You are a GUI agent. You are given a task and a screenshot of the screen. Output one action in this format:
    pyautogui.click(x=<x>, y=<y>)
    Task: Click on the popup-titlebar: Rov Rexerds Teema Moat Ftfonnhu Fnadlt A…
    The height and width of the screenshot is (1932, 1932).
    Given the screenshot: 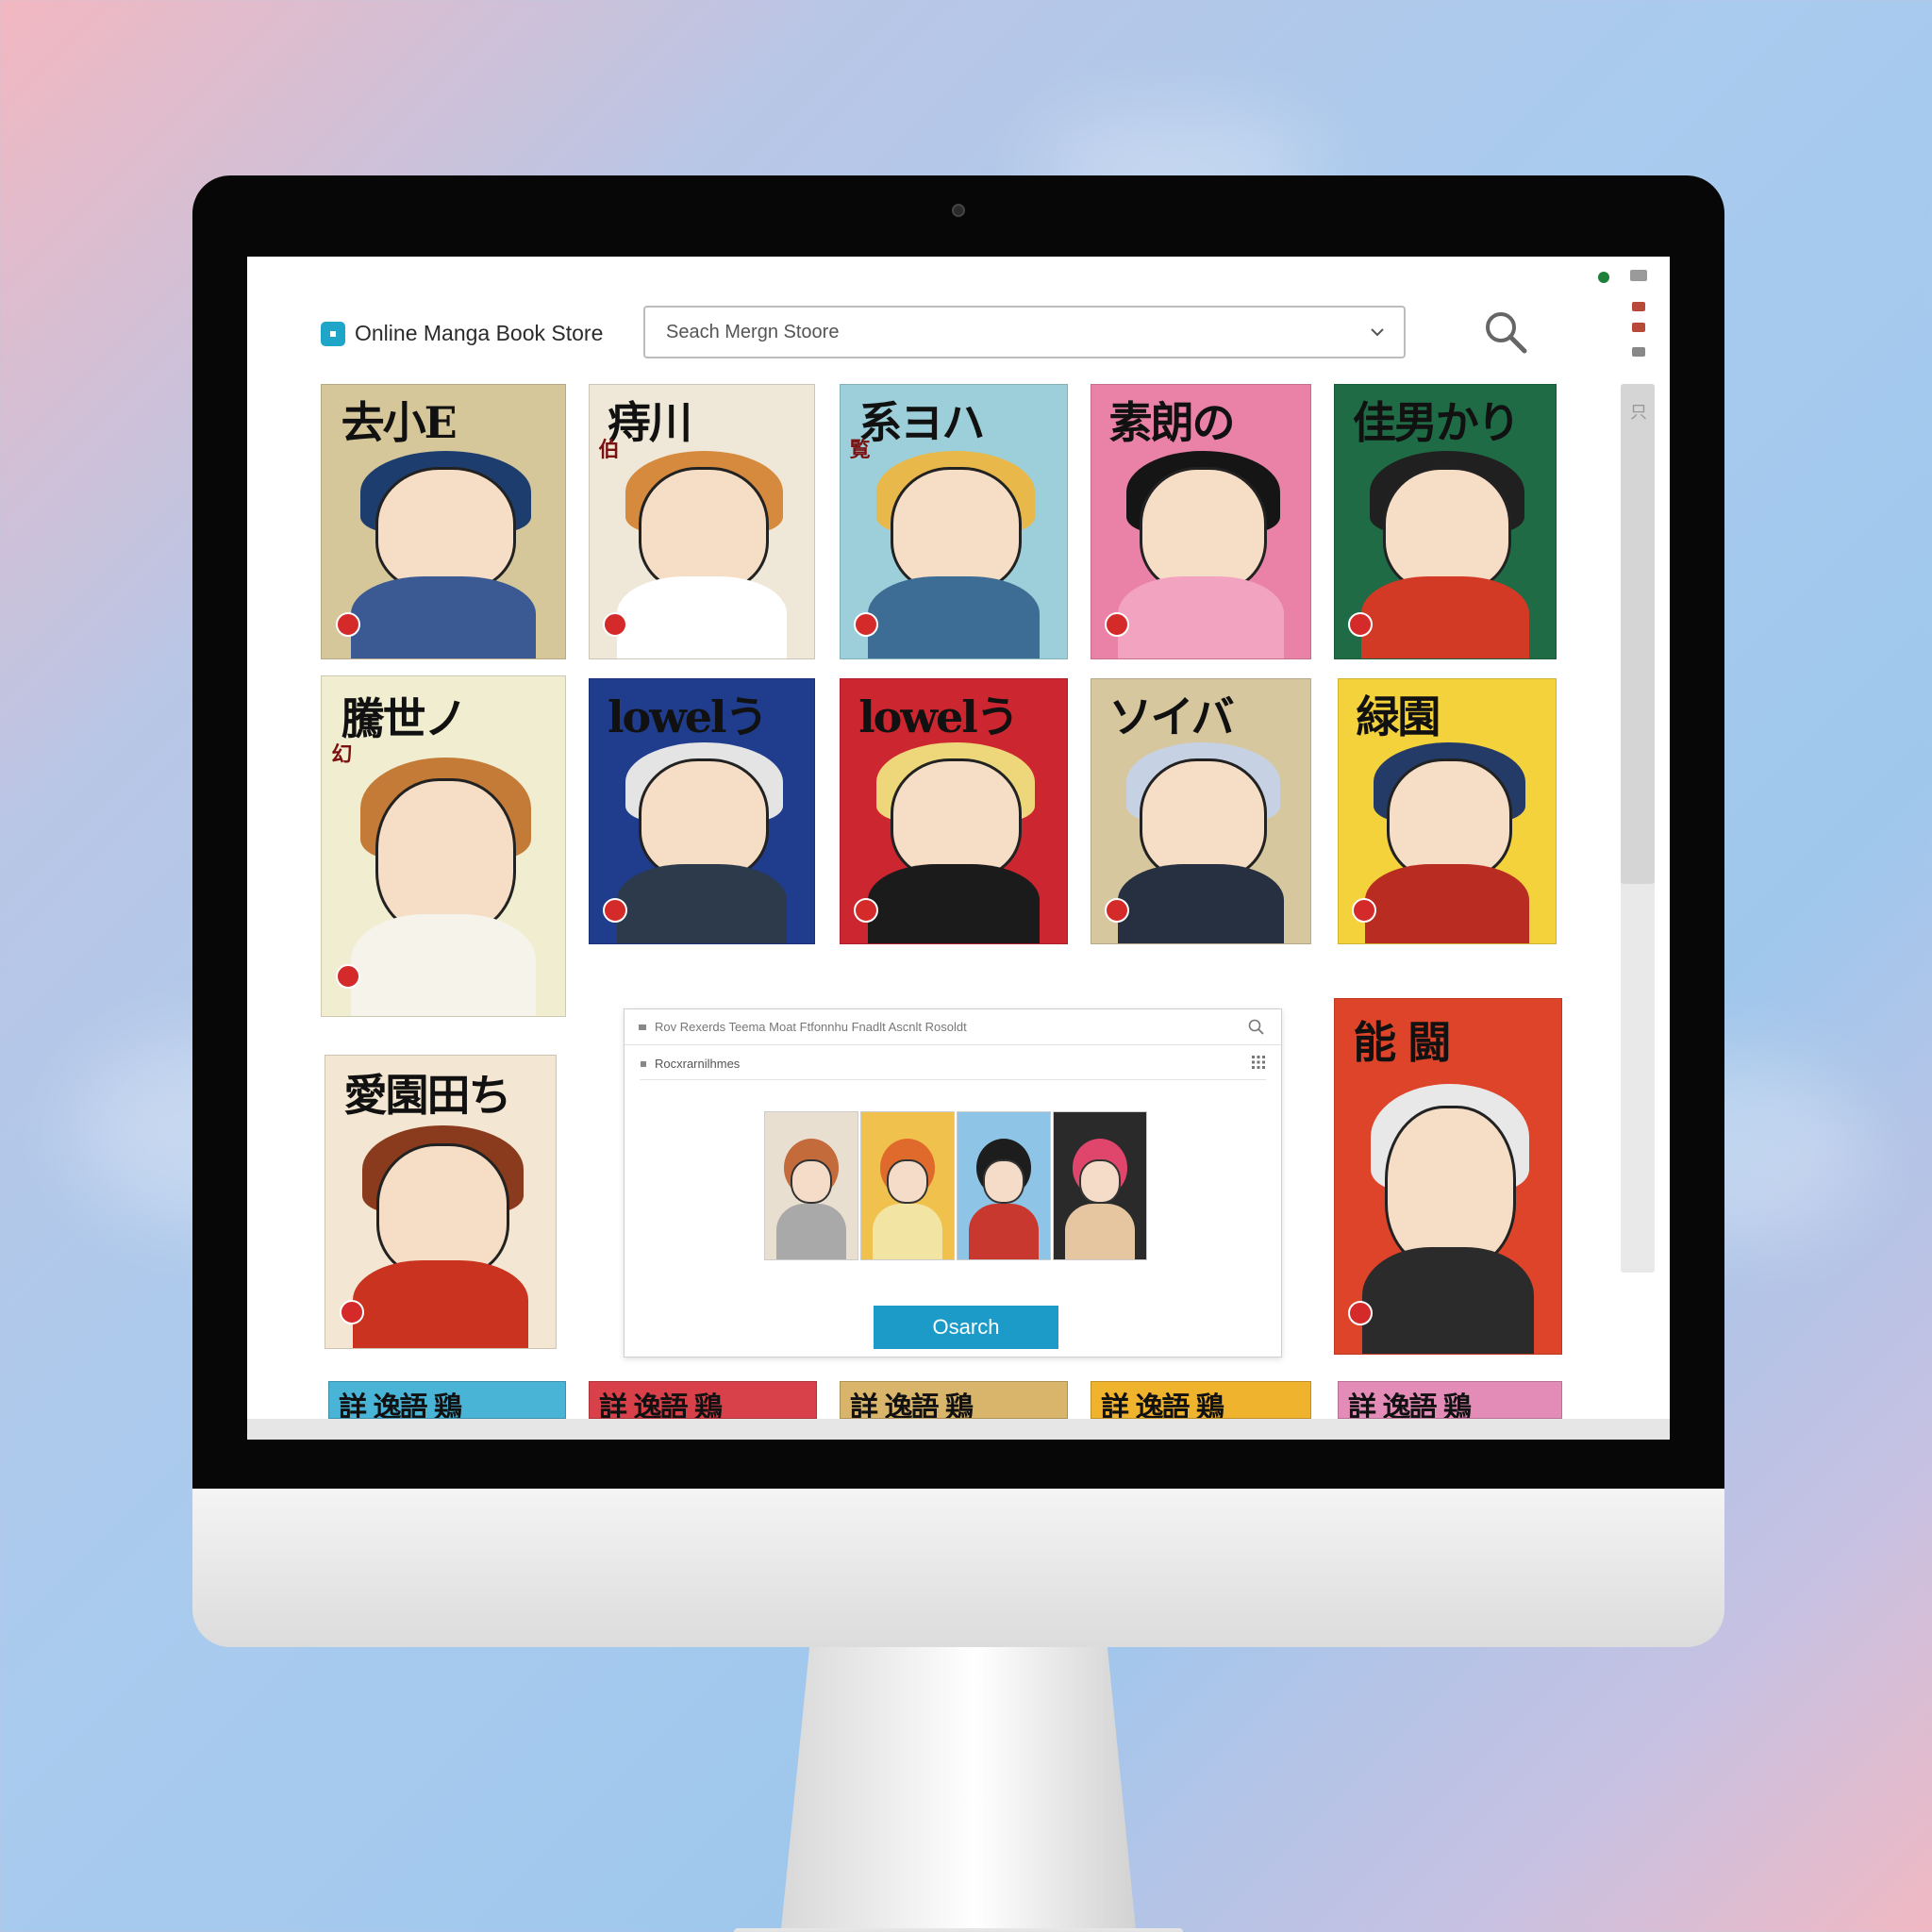 What is the action you would take?
    pyautogui.click(x=953, y=1027)
    